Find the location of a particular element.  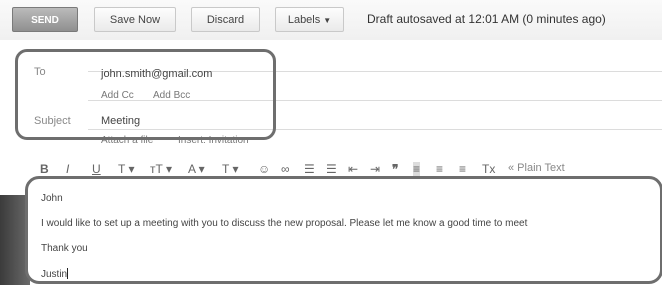

smiley-icon: ☺ is located at coordinates (264, 169).